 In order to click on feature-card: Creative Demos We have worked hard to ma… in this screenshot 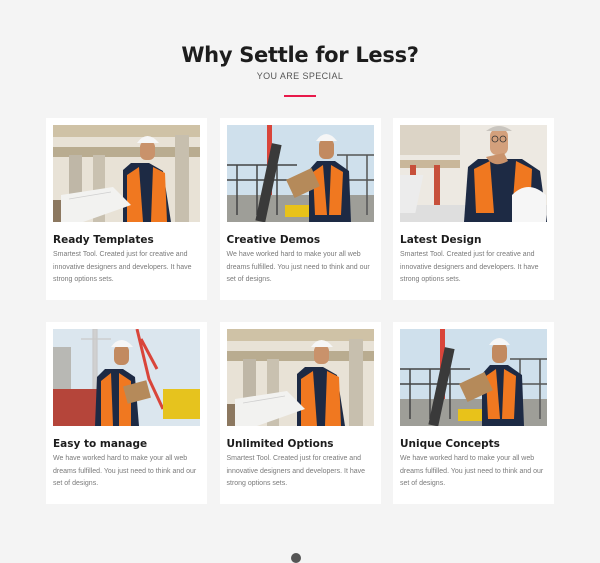, I will do `click(300, 209)`.